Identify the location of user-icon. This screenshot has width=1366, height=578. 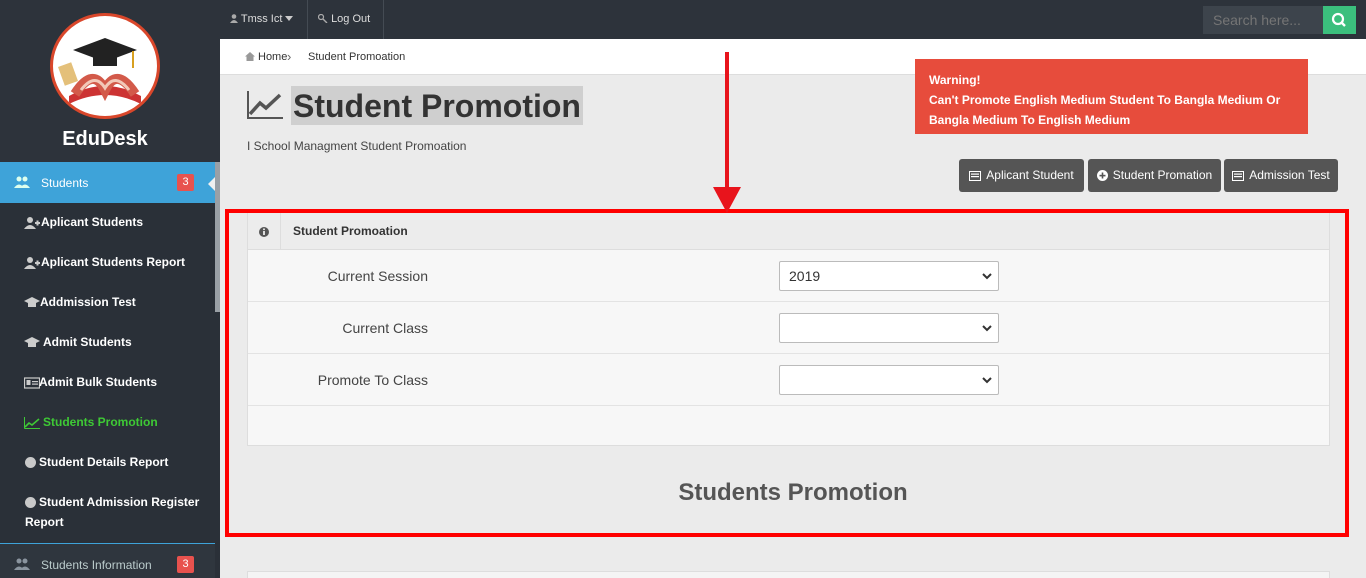
(234, 18).